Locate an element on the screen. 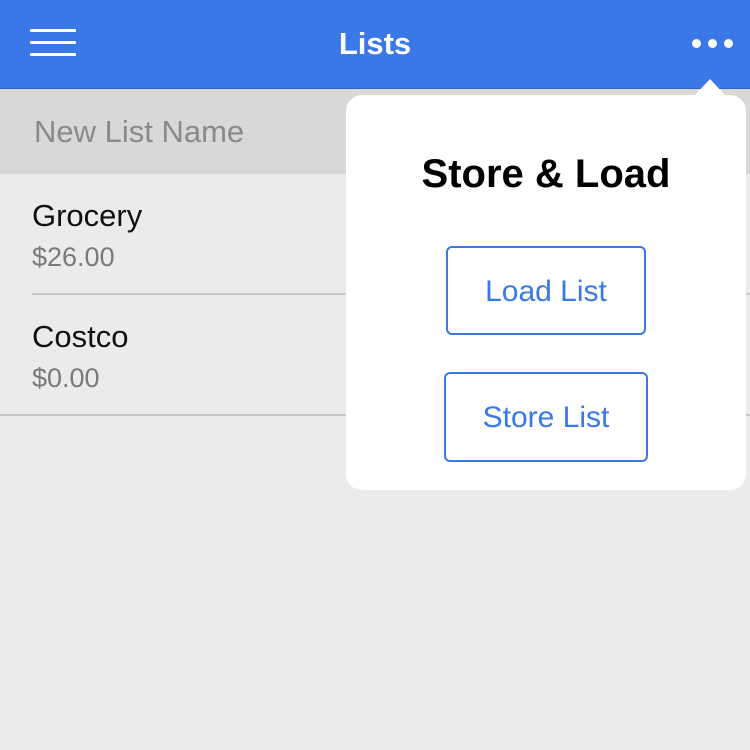  popover-title: Store & Load is located at coordinates (546, 174).